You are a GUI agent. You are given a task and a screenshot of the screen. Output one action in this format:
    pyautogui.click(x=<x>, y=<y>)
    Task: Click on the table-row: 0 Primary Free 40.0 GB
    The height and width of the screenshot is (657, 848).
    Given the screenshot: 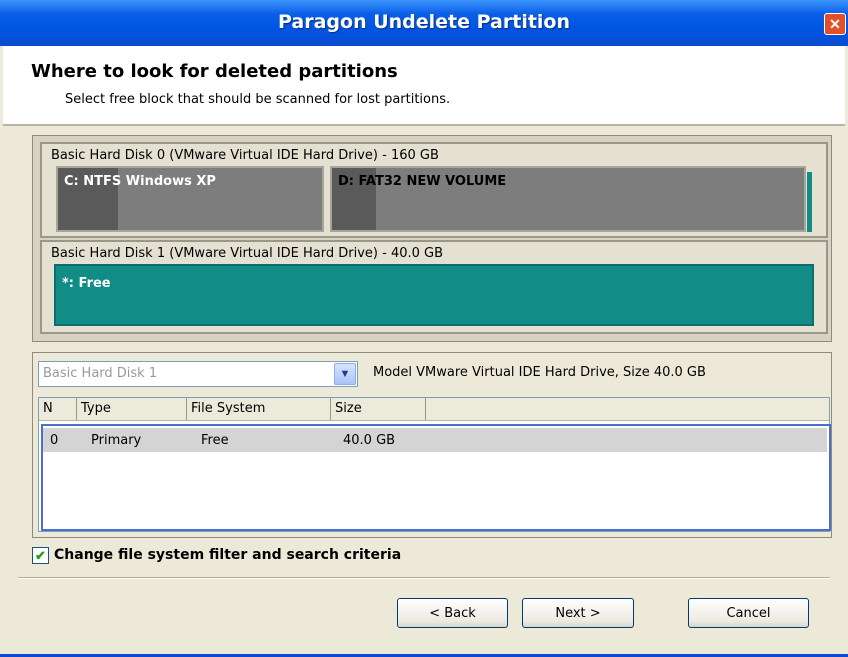 What is the action you would take?
    pyautogui.click(x=435, y=440)
    